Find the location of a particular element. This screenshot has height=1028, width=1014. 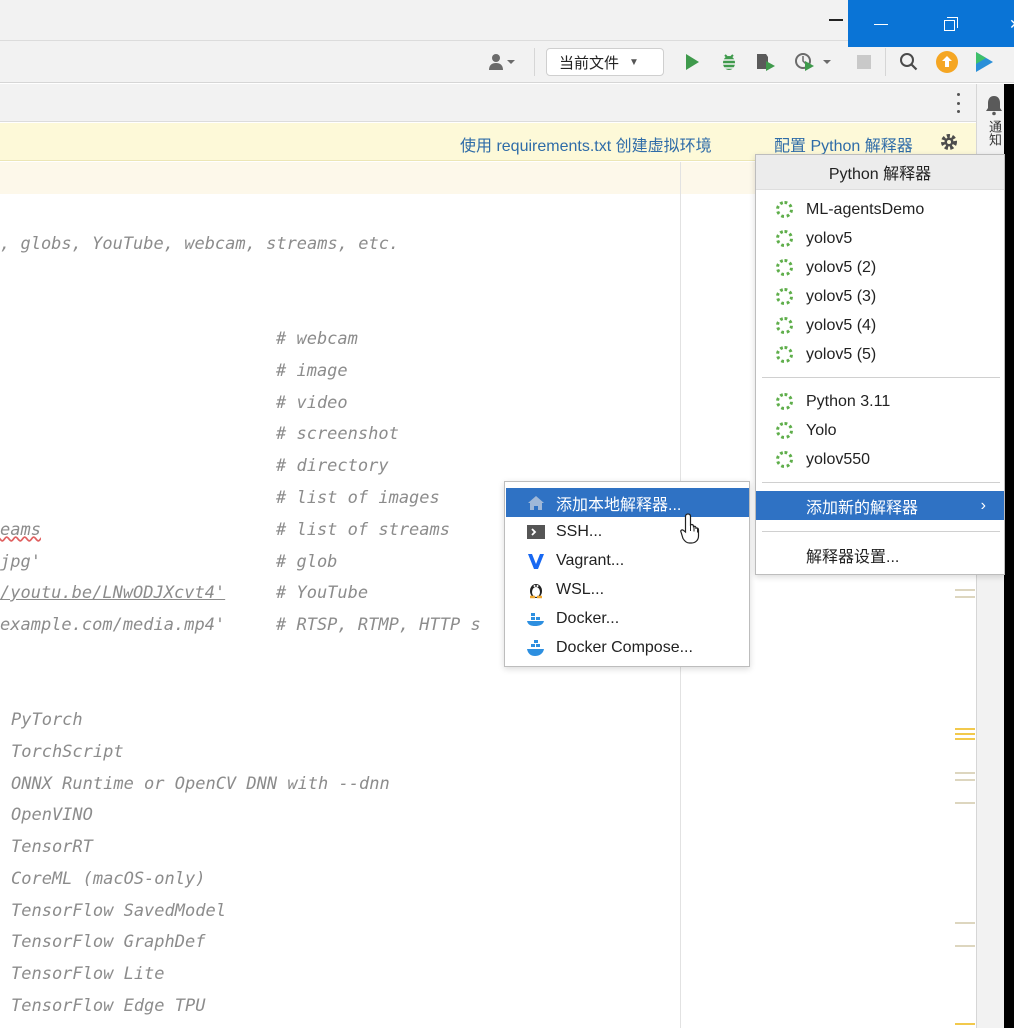

interpreter-item: yolov5 (5) is located at coordinates (880, 354).